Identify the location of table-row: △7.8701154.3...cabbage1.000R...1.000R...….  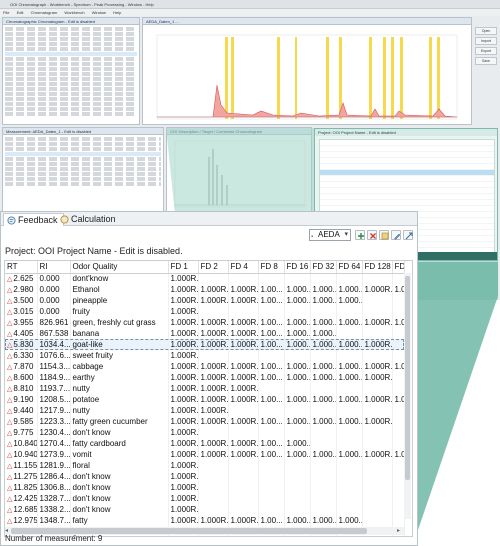
(205, 366).